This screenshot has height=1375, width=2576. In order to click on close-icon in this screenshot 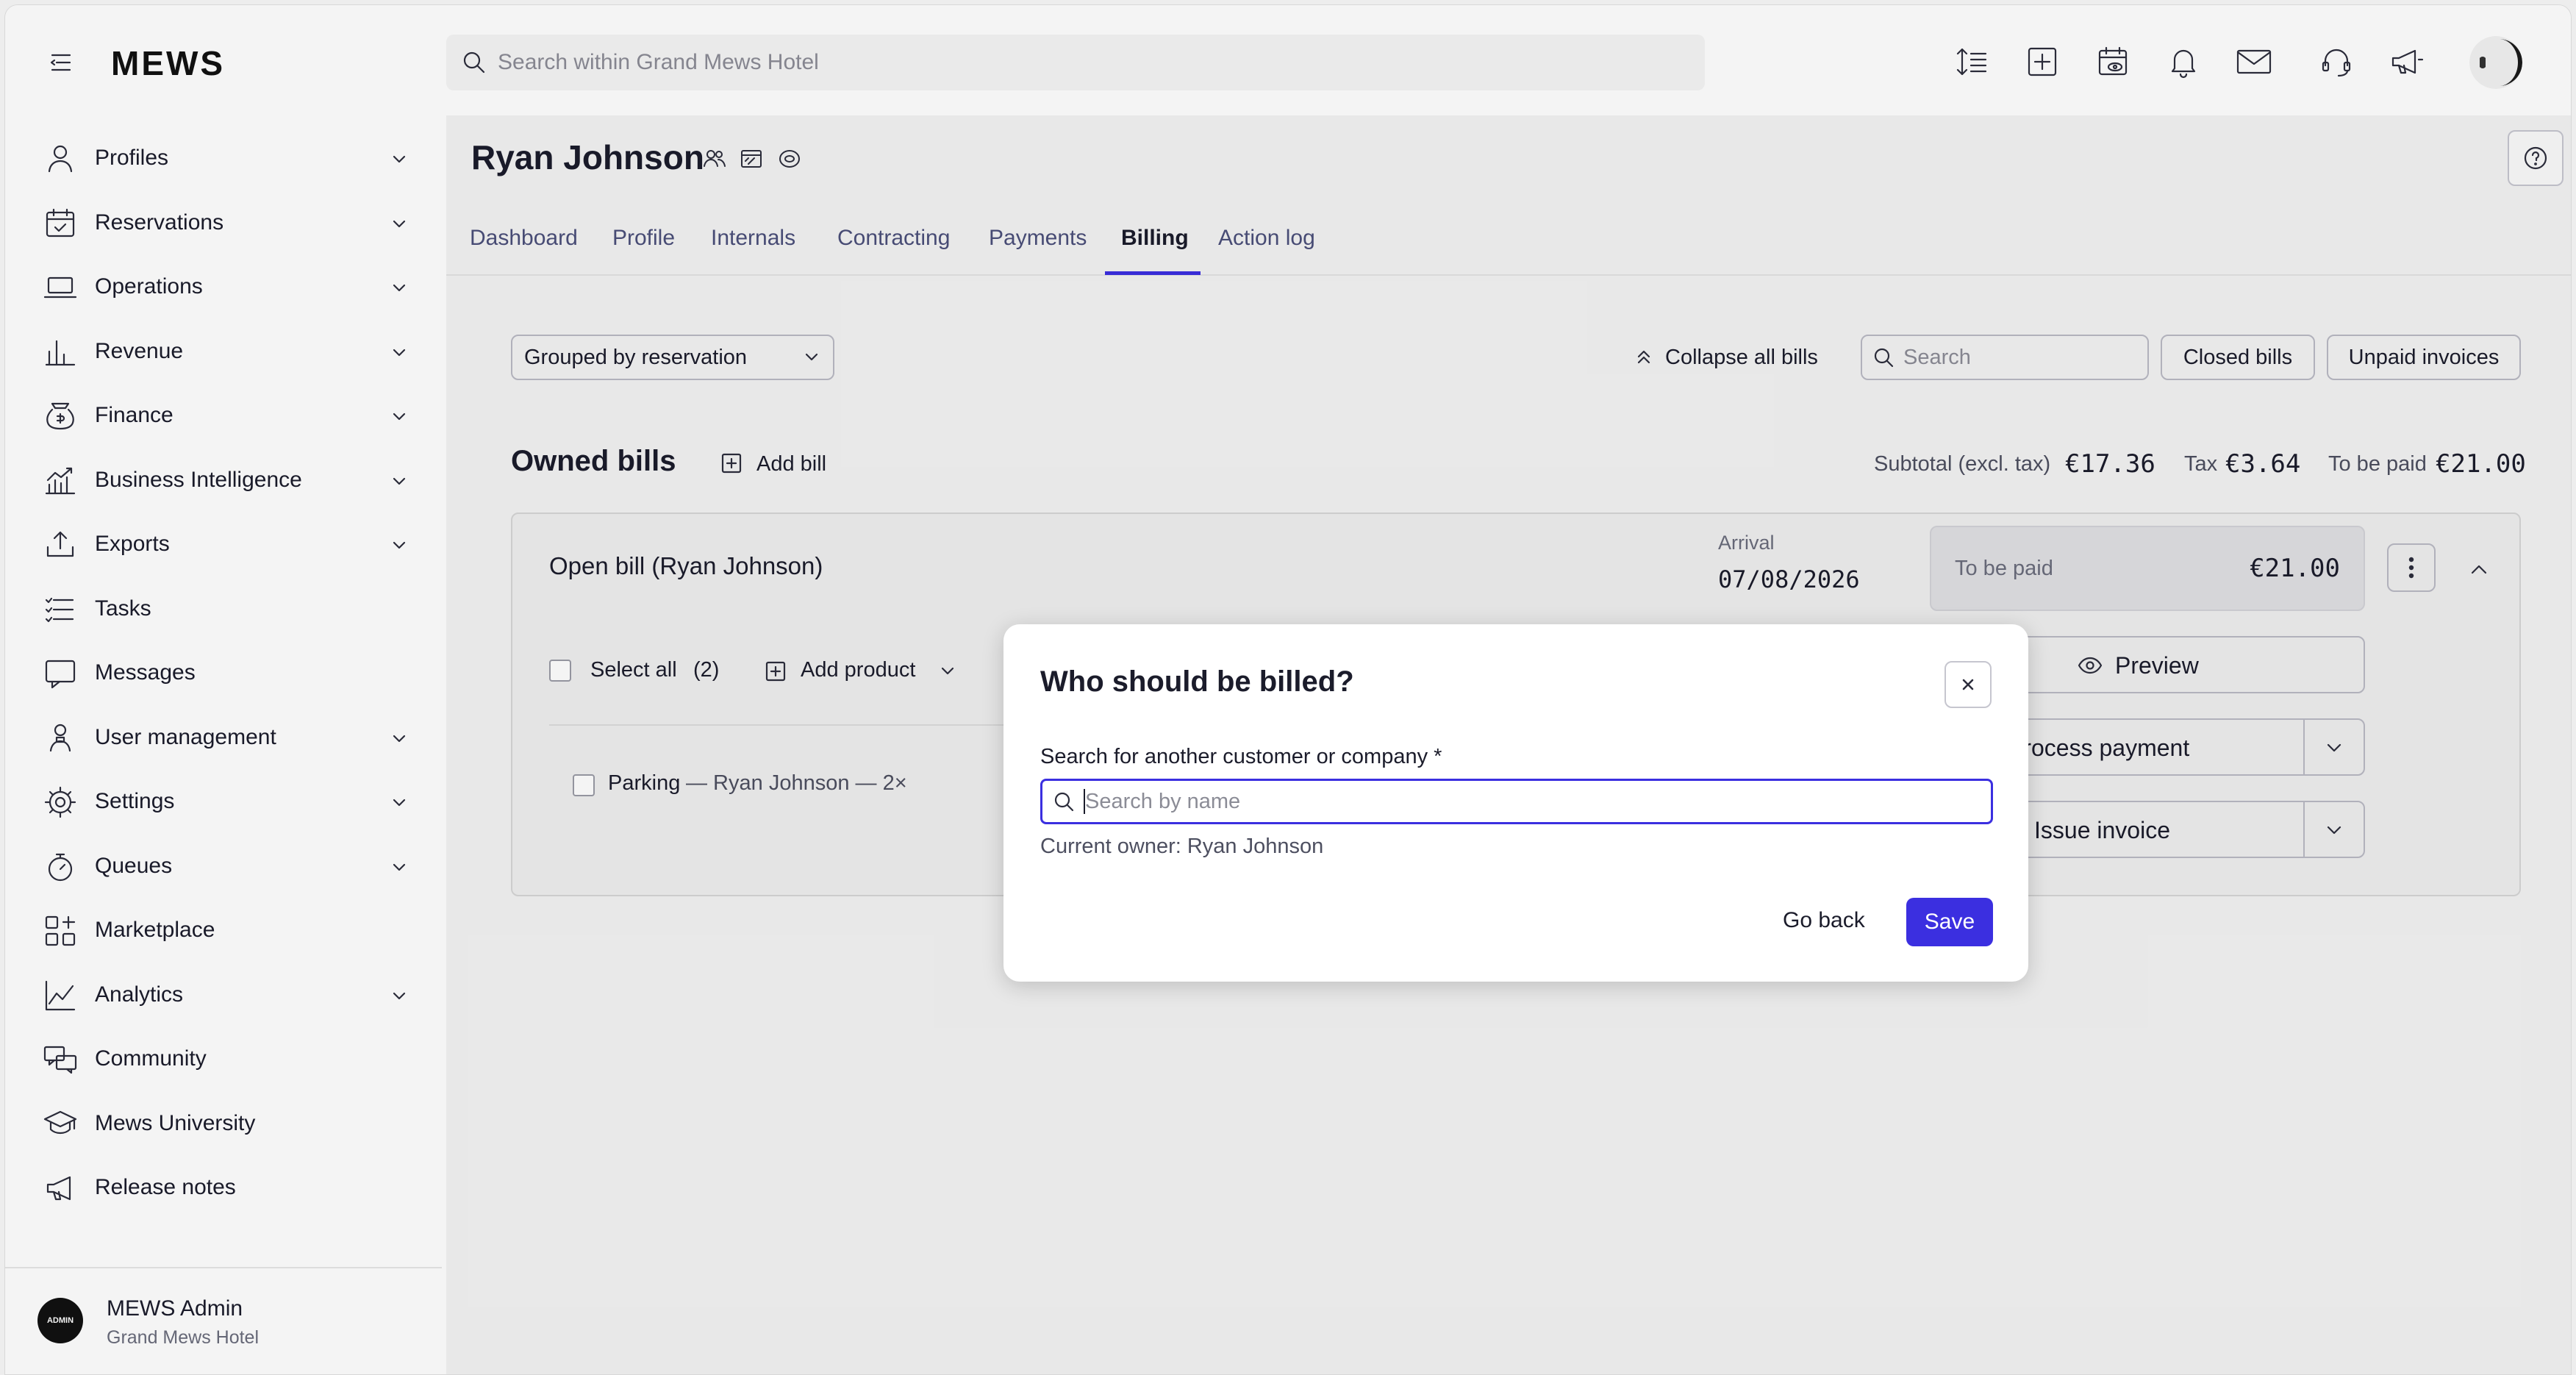, I will do `click(1968, 685)`.